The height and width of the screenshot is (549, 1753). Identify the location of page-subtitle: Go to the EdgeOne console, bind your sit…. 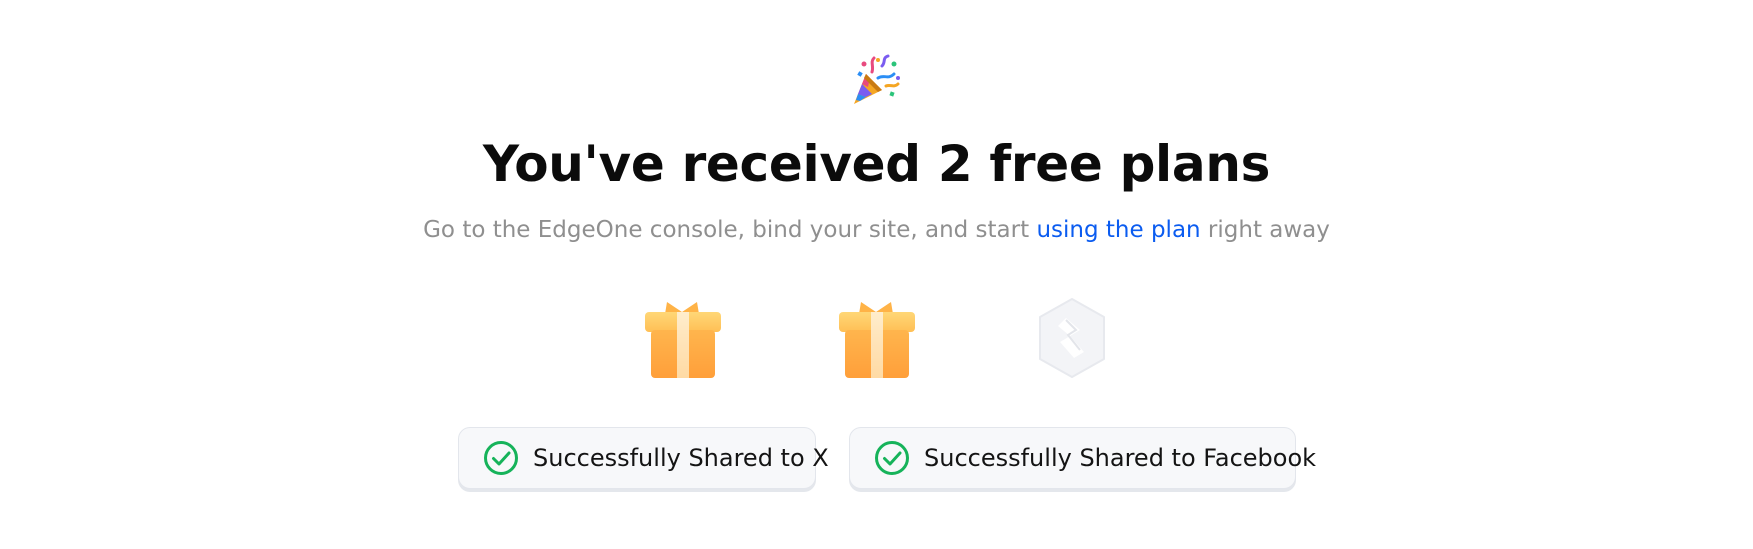
(876, 230).